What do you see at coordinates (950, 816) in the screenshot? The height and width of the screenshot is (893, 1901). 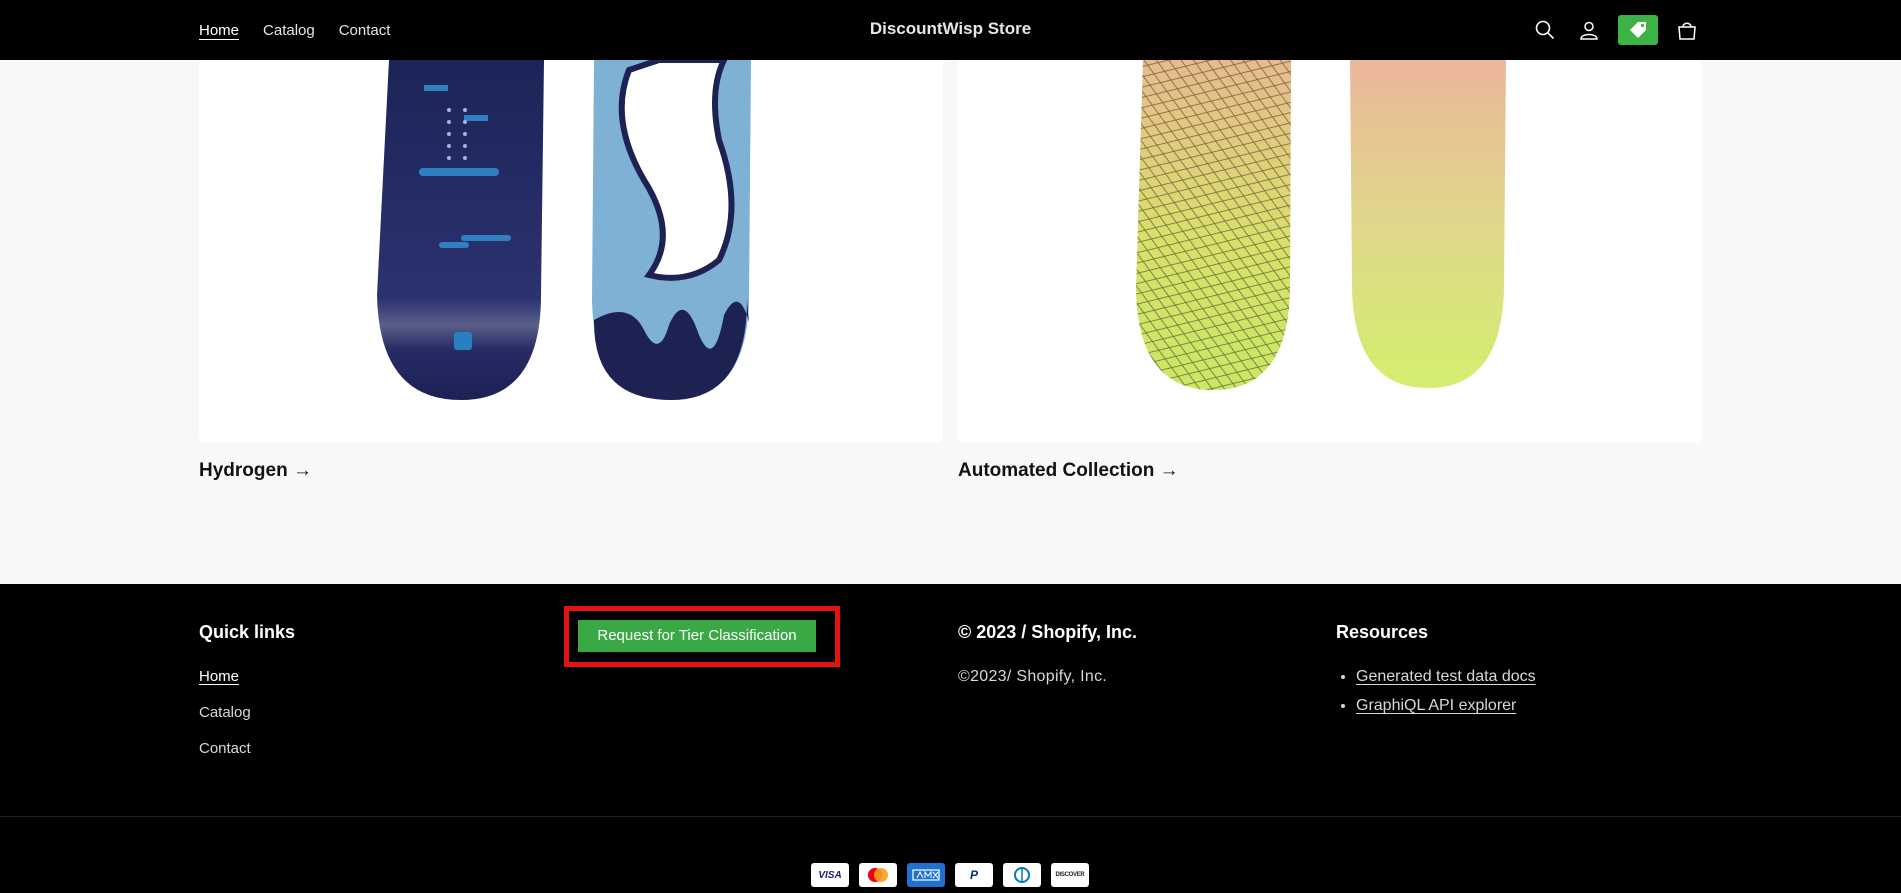 I see `footer-divider` at bounding box center [950, 816].